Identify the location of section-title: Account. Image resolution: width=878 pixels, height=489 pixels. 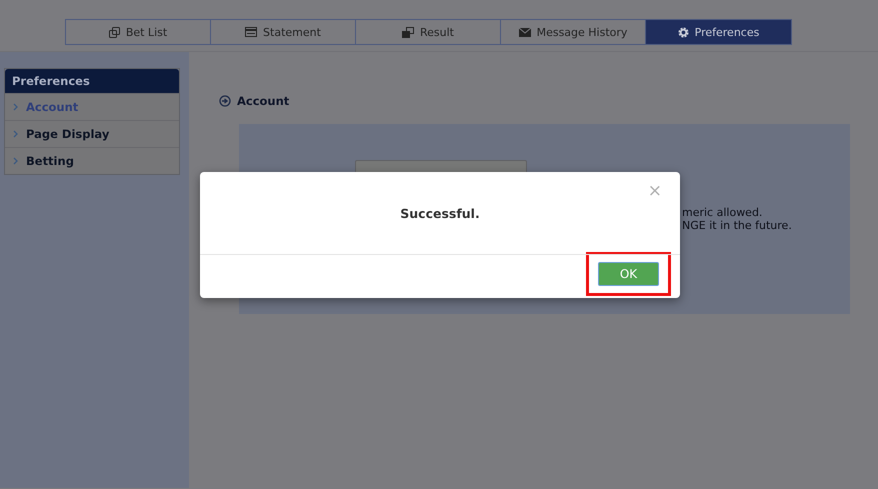
(263, 101).